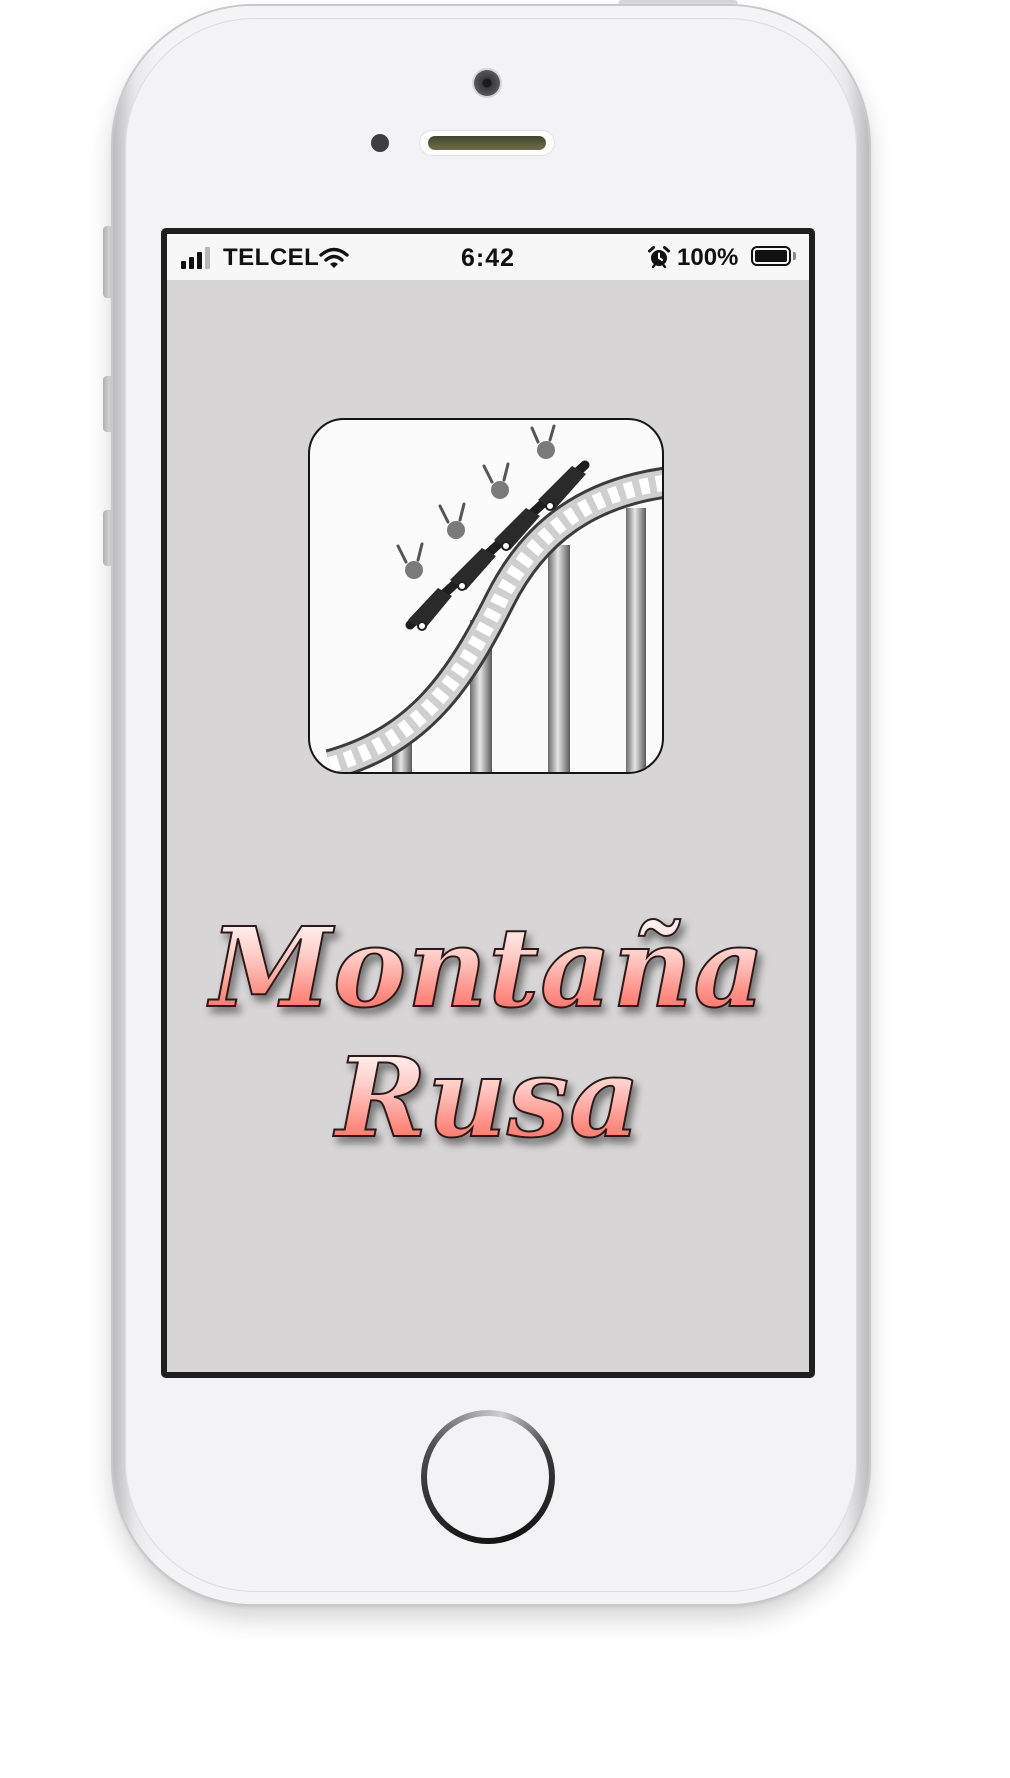 This screenshot has width=1010, height=1778. Describe the element at coordinates (380, 143) in the screenshot. I see `proximity-sensor` at that location.